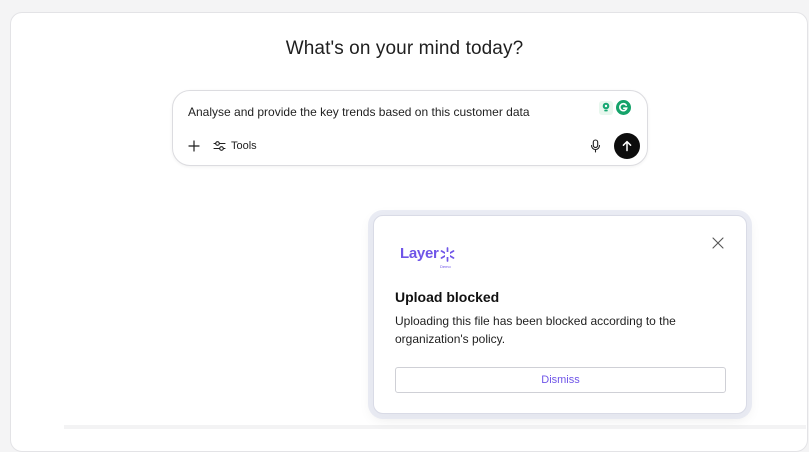 The height and width of the screenshot is (452, 809). I want to click on send-button, so click(627, 146).